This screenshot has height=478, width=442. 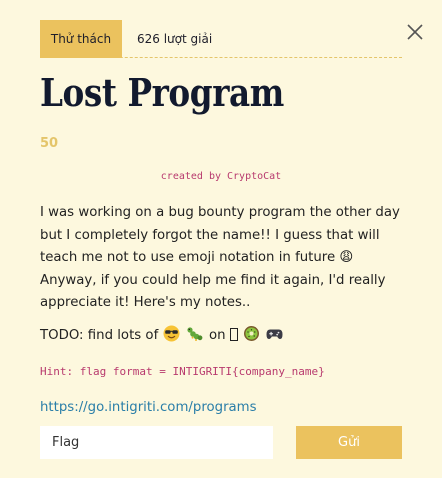 What do you see at coordinates (81, 39) in the screenshot?
I see `tab-challenge: Thử thách` at bounding box center [81, 39].